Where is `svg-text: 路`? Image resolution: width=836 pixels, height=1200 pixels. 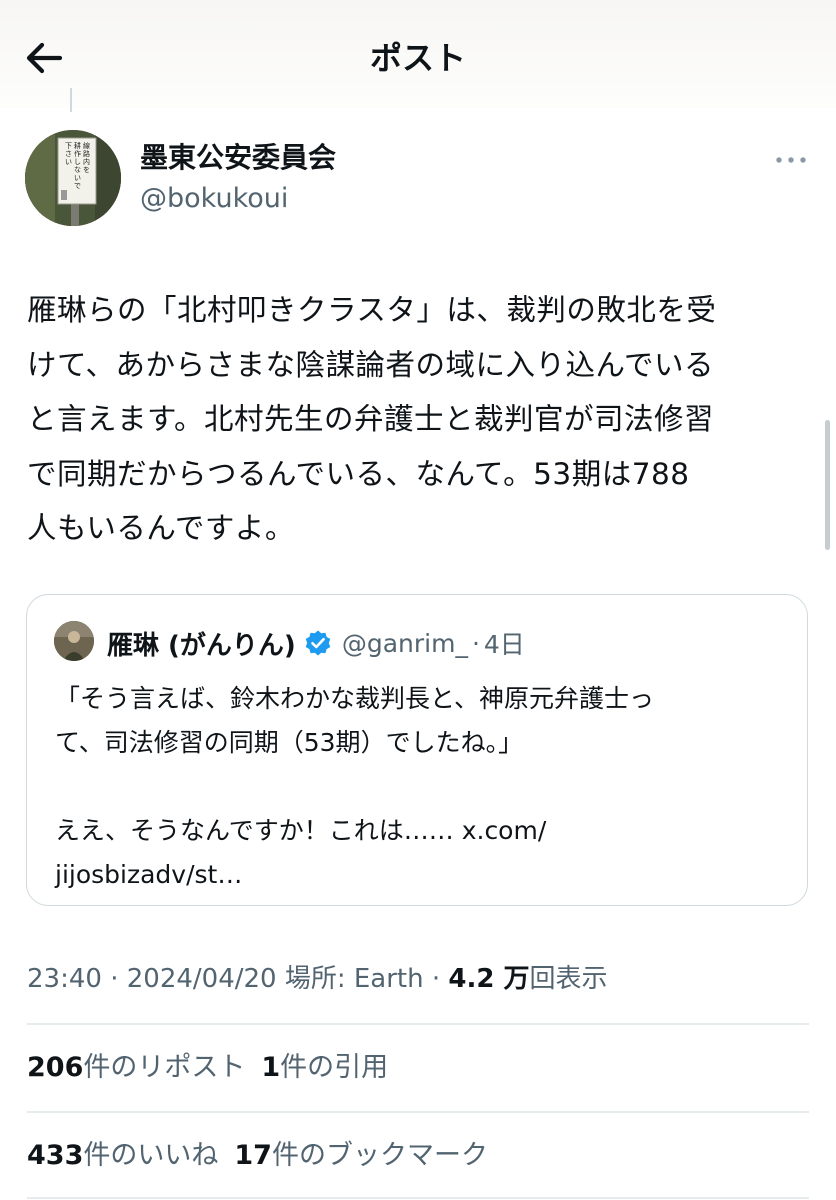
svg-text: 路 is located at coordinates (86, 153).